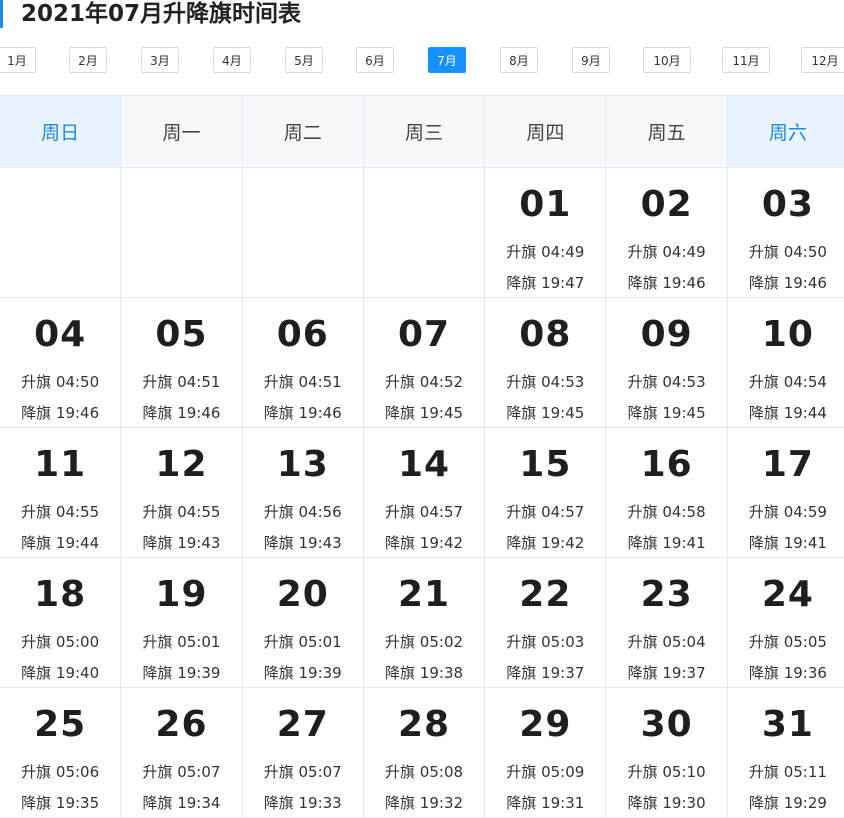  I want to click on flag-raise-time: 升旗 04:53, so click(545, 382).